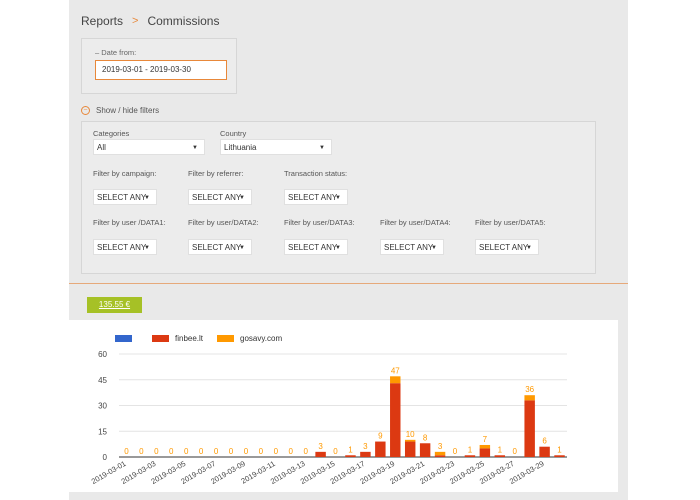 This screenshot has height=500, width=700. Describe the element at coordinates (395, 370) in the screenshot. I see `bar-total-label: 47` at that location.